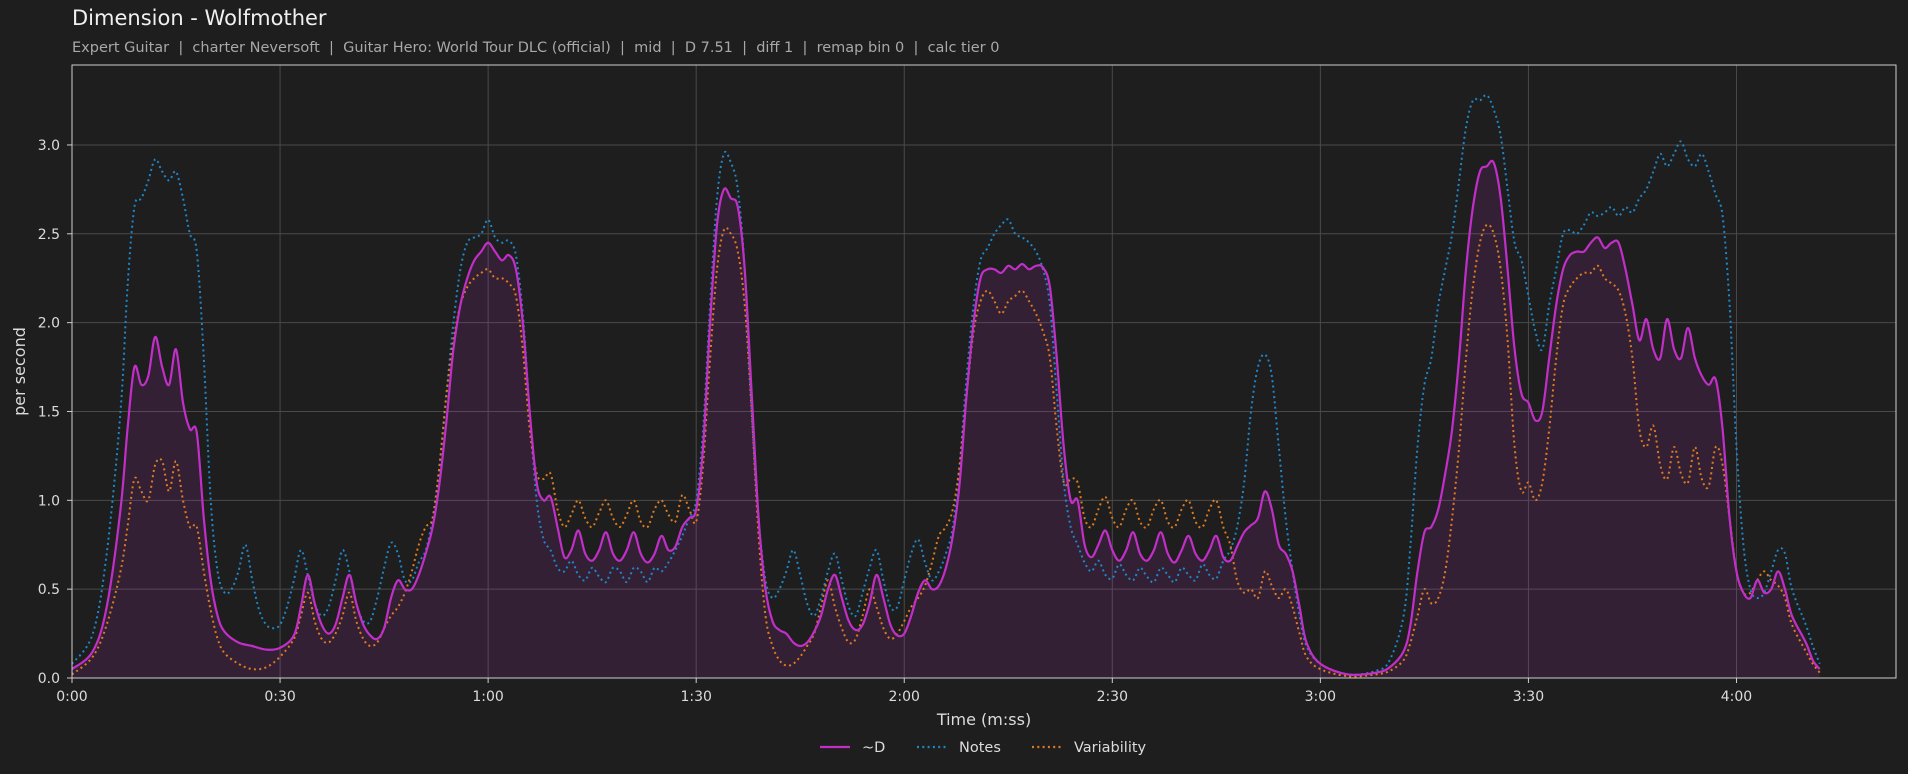 The image size is (1908, 774). I want to click on y-tick-label: 0.0, so click(49, 679).